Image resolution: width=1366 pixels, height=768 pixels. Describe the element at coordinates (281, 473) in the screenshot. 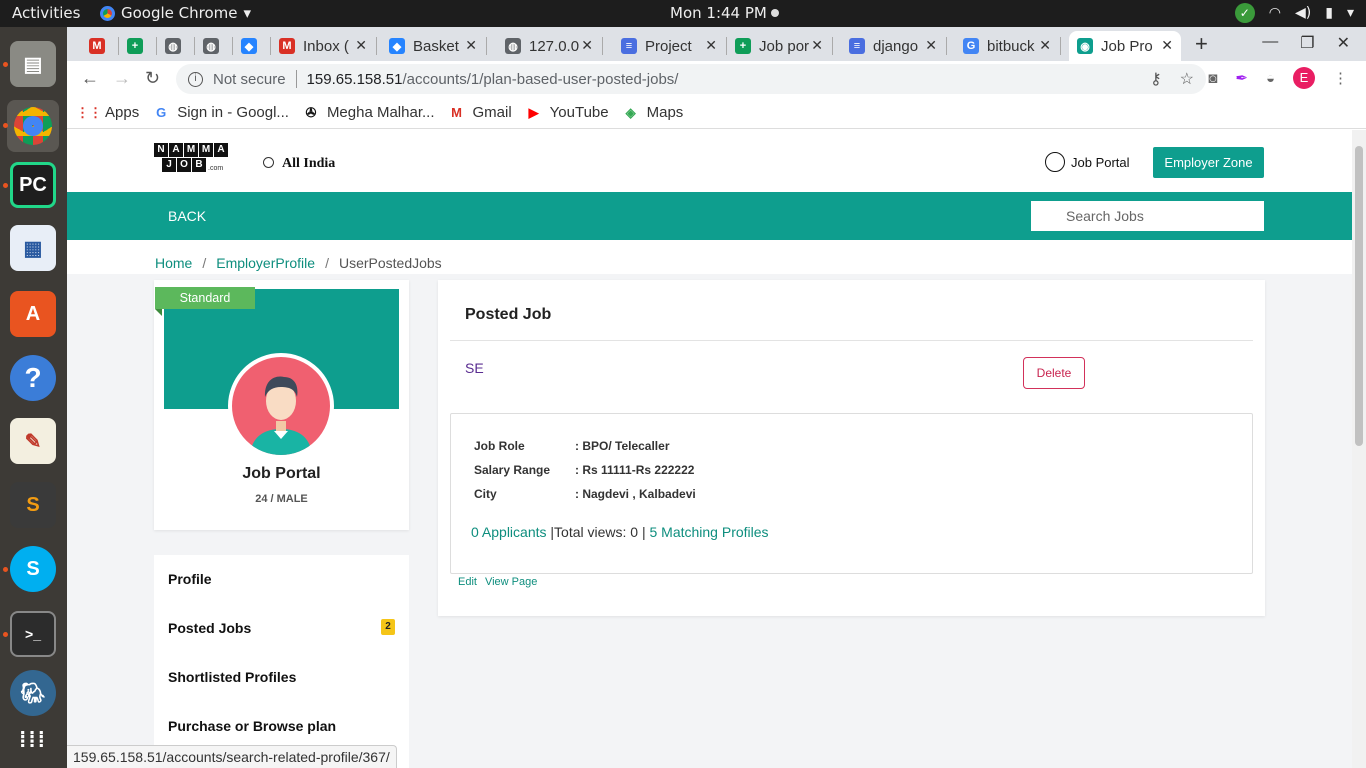

I see `profile-name: Job Portal` at that location.